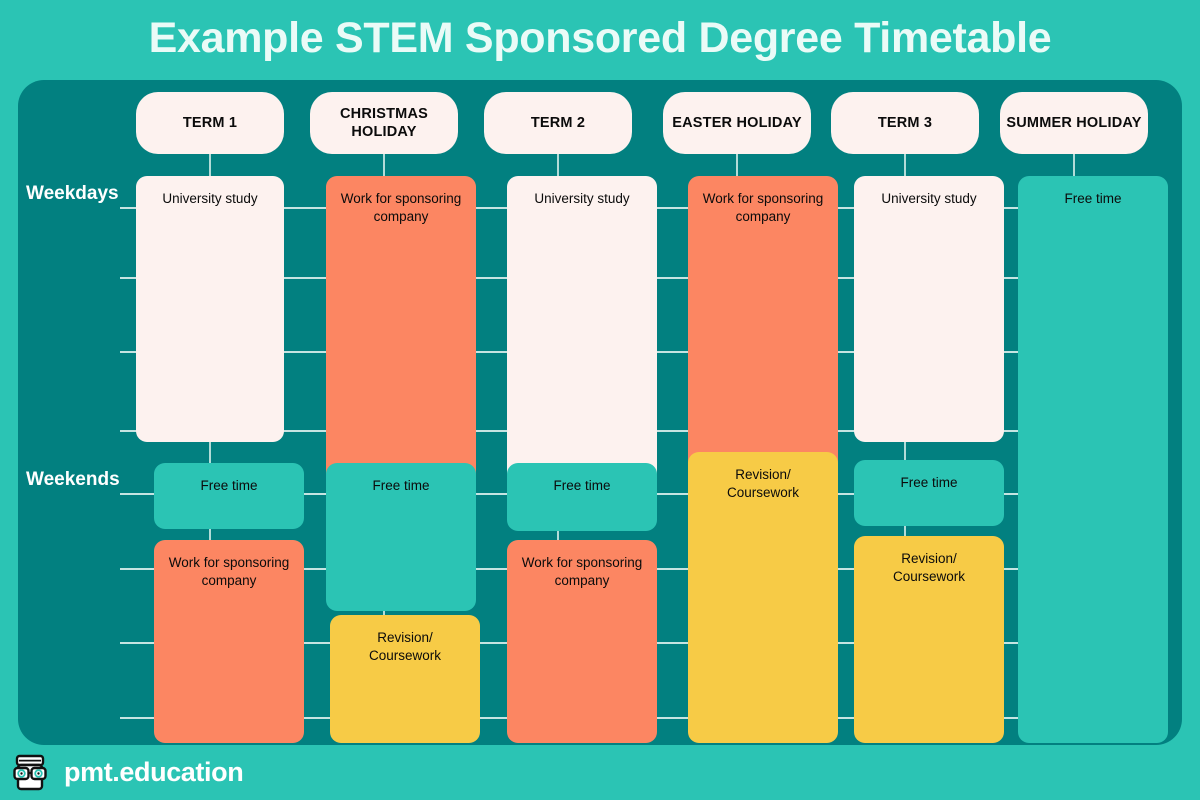 The width and height of the screenshot is (1200, 800). I want to click on footer: pmt.education, so click(600, 772).